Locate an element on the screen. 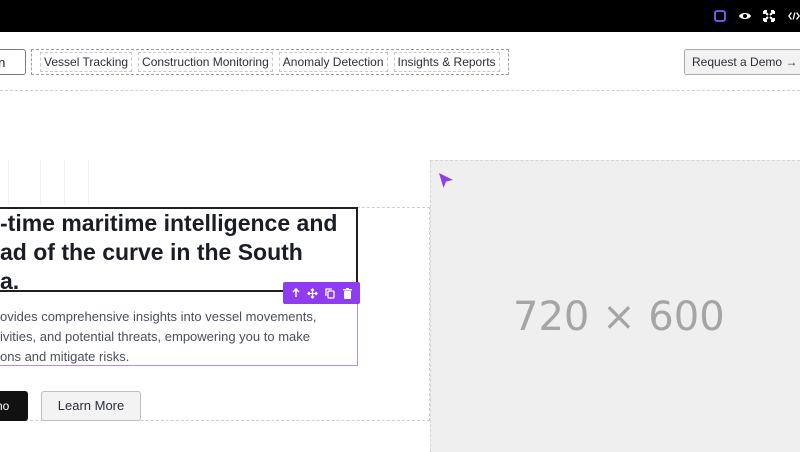  nav-vessel-tracking: Vessel Tracking is located at coordinates (86, 62).